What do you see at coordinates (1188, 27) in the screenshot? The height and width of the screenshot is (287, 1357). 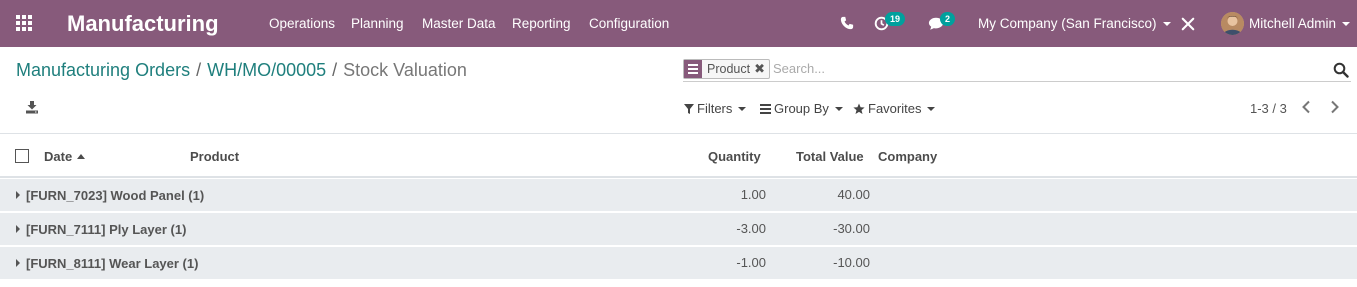 I see `debug-tools-icon` at bounding box center [1188, 27].